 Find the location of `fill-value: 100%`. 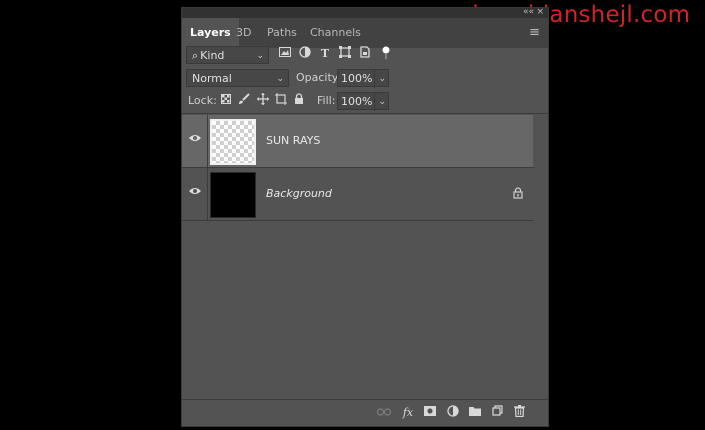

fill-value: 100% is located at coordinates (357, 101).